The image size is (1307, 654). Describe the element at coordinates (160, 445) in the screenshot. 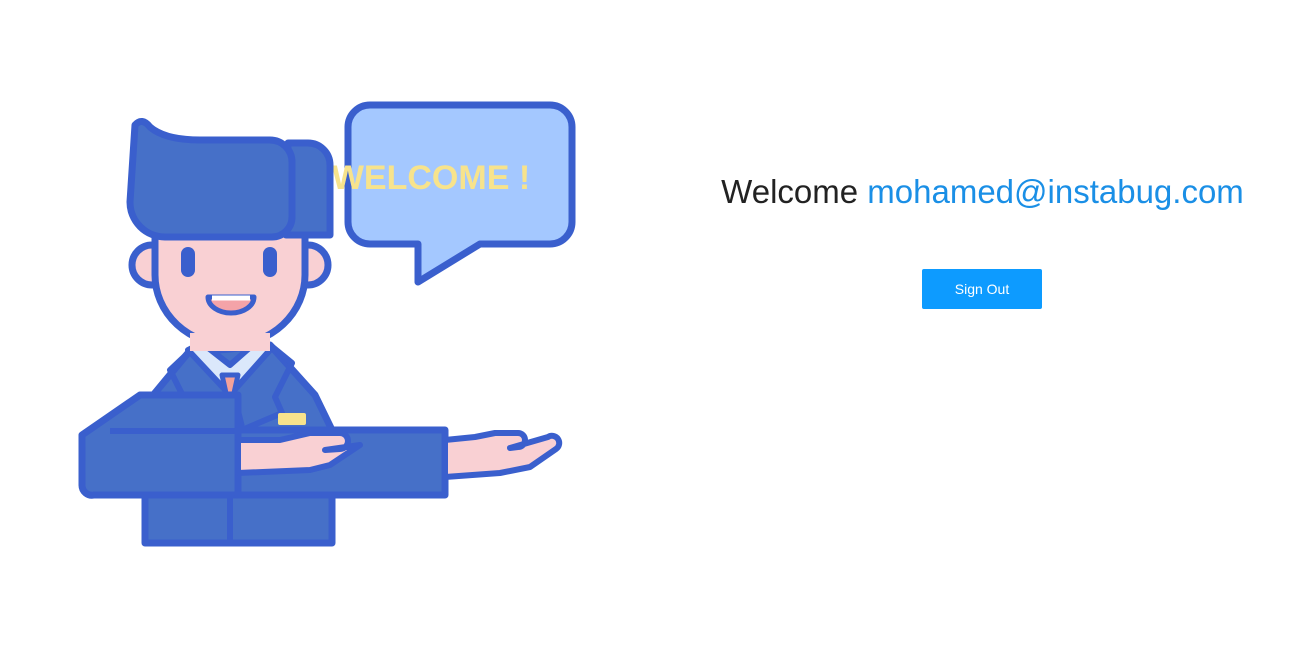

I see `left-arm` at that location.